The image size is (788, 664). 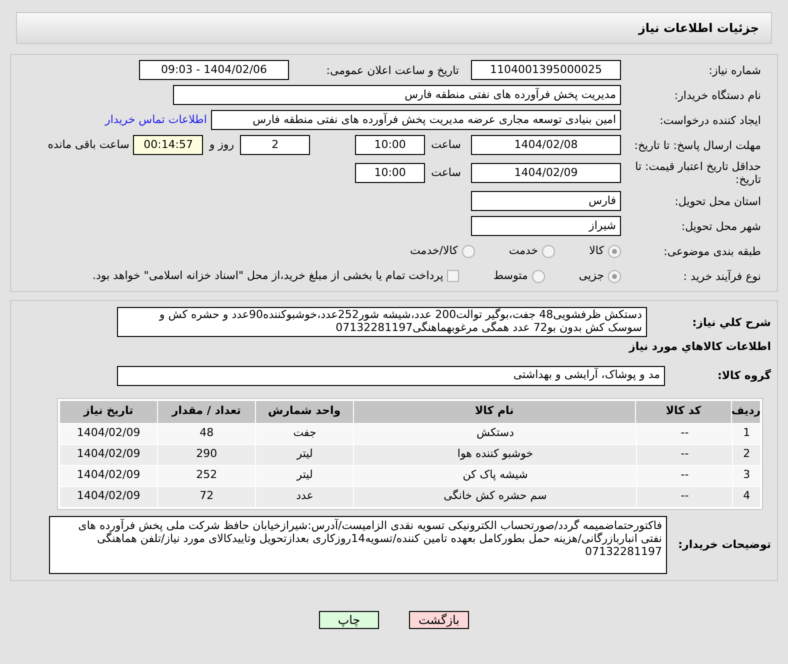 I want to click on radio-label: متوسط, so click(x=510, y=276).